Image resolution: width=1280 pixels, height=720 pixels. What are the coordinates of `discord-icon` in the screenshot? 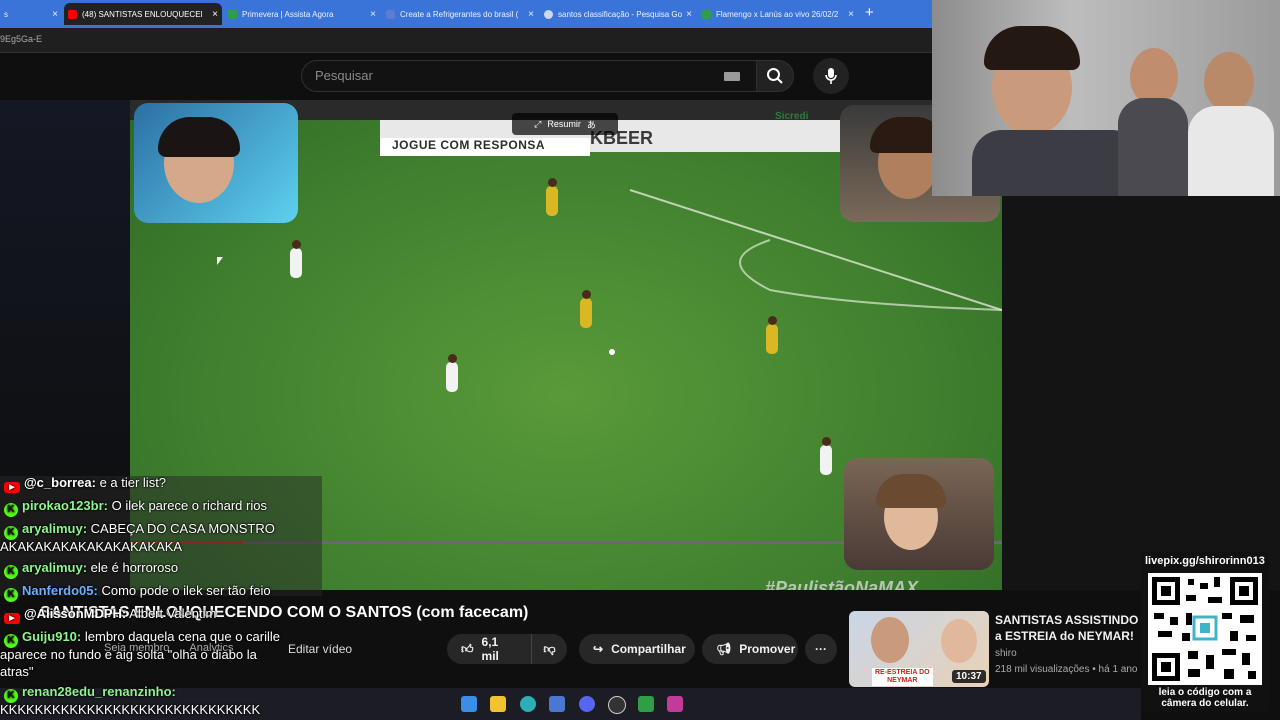 It's located at (587, 704).